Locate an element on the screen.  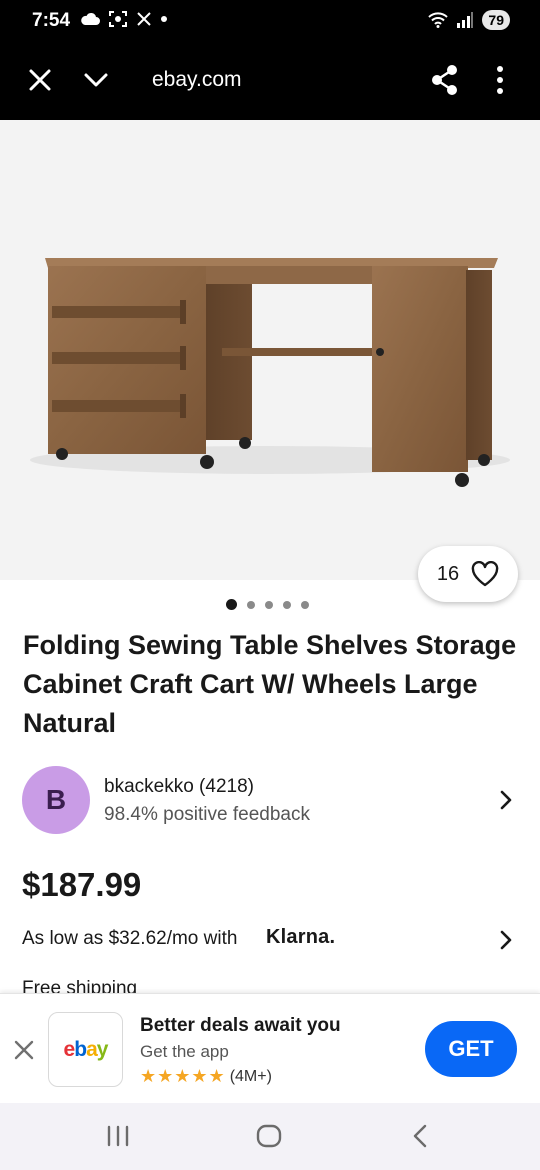
seller-name: bkackekko (4218) is located at coordinates (179, 786).